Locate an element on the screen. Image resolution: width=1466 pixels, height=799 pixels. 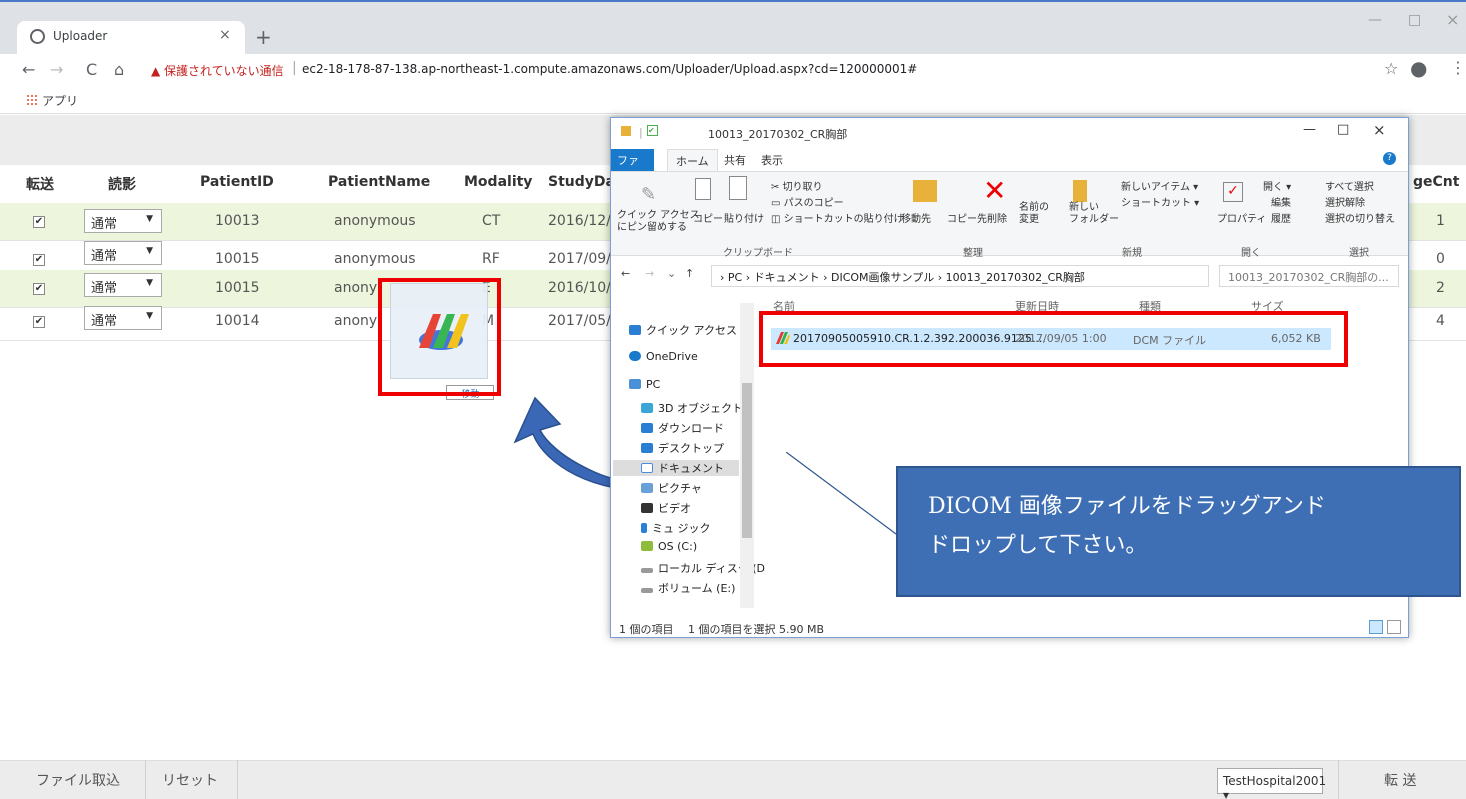
pin-icon: ✎ is located at coordinates (649, 194).